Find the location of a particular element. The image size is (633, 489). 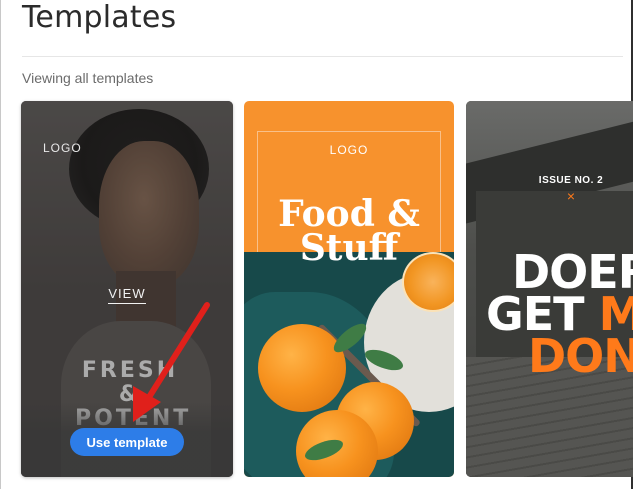

page-title: Templates is located at coordinates (99, 17).